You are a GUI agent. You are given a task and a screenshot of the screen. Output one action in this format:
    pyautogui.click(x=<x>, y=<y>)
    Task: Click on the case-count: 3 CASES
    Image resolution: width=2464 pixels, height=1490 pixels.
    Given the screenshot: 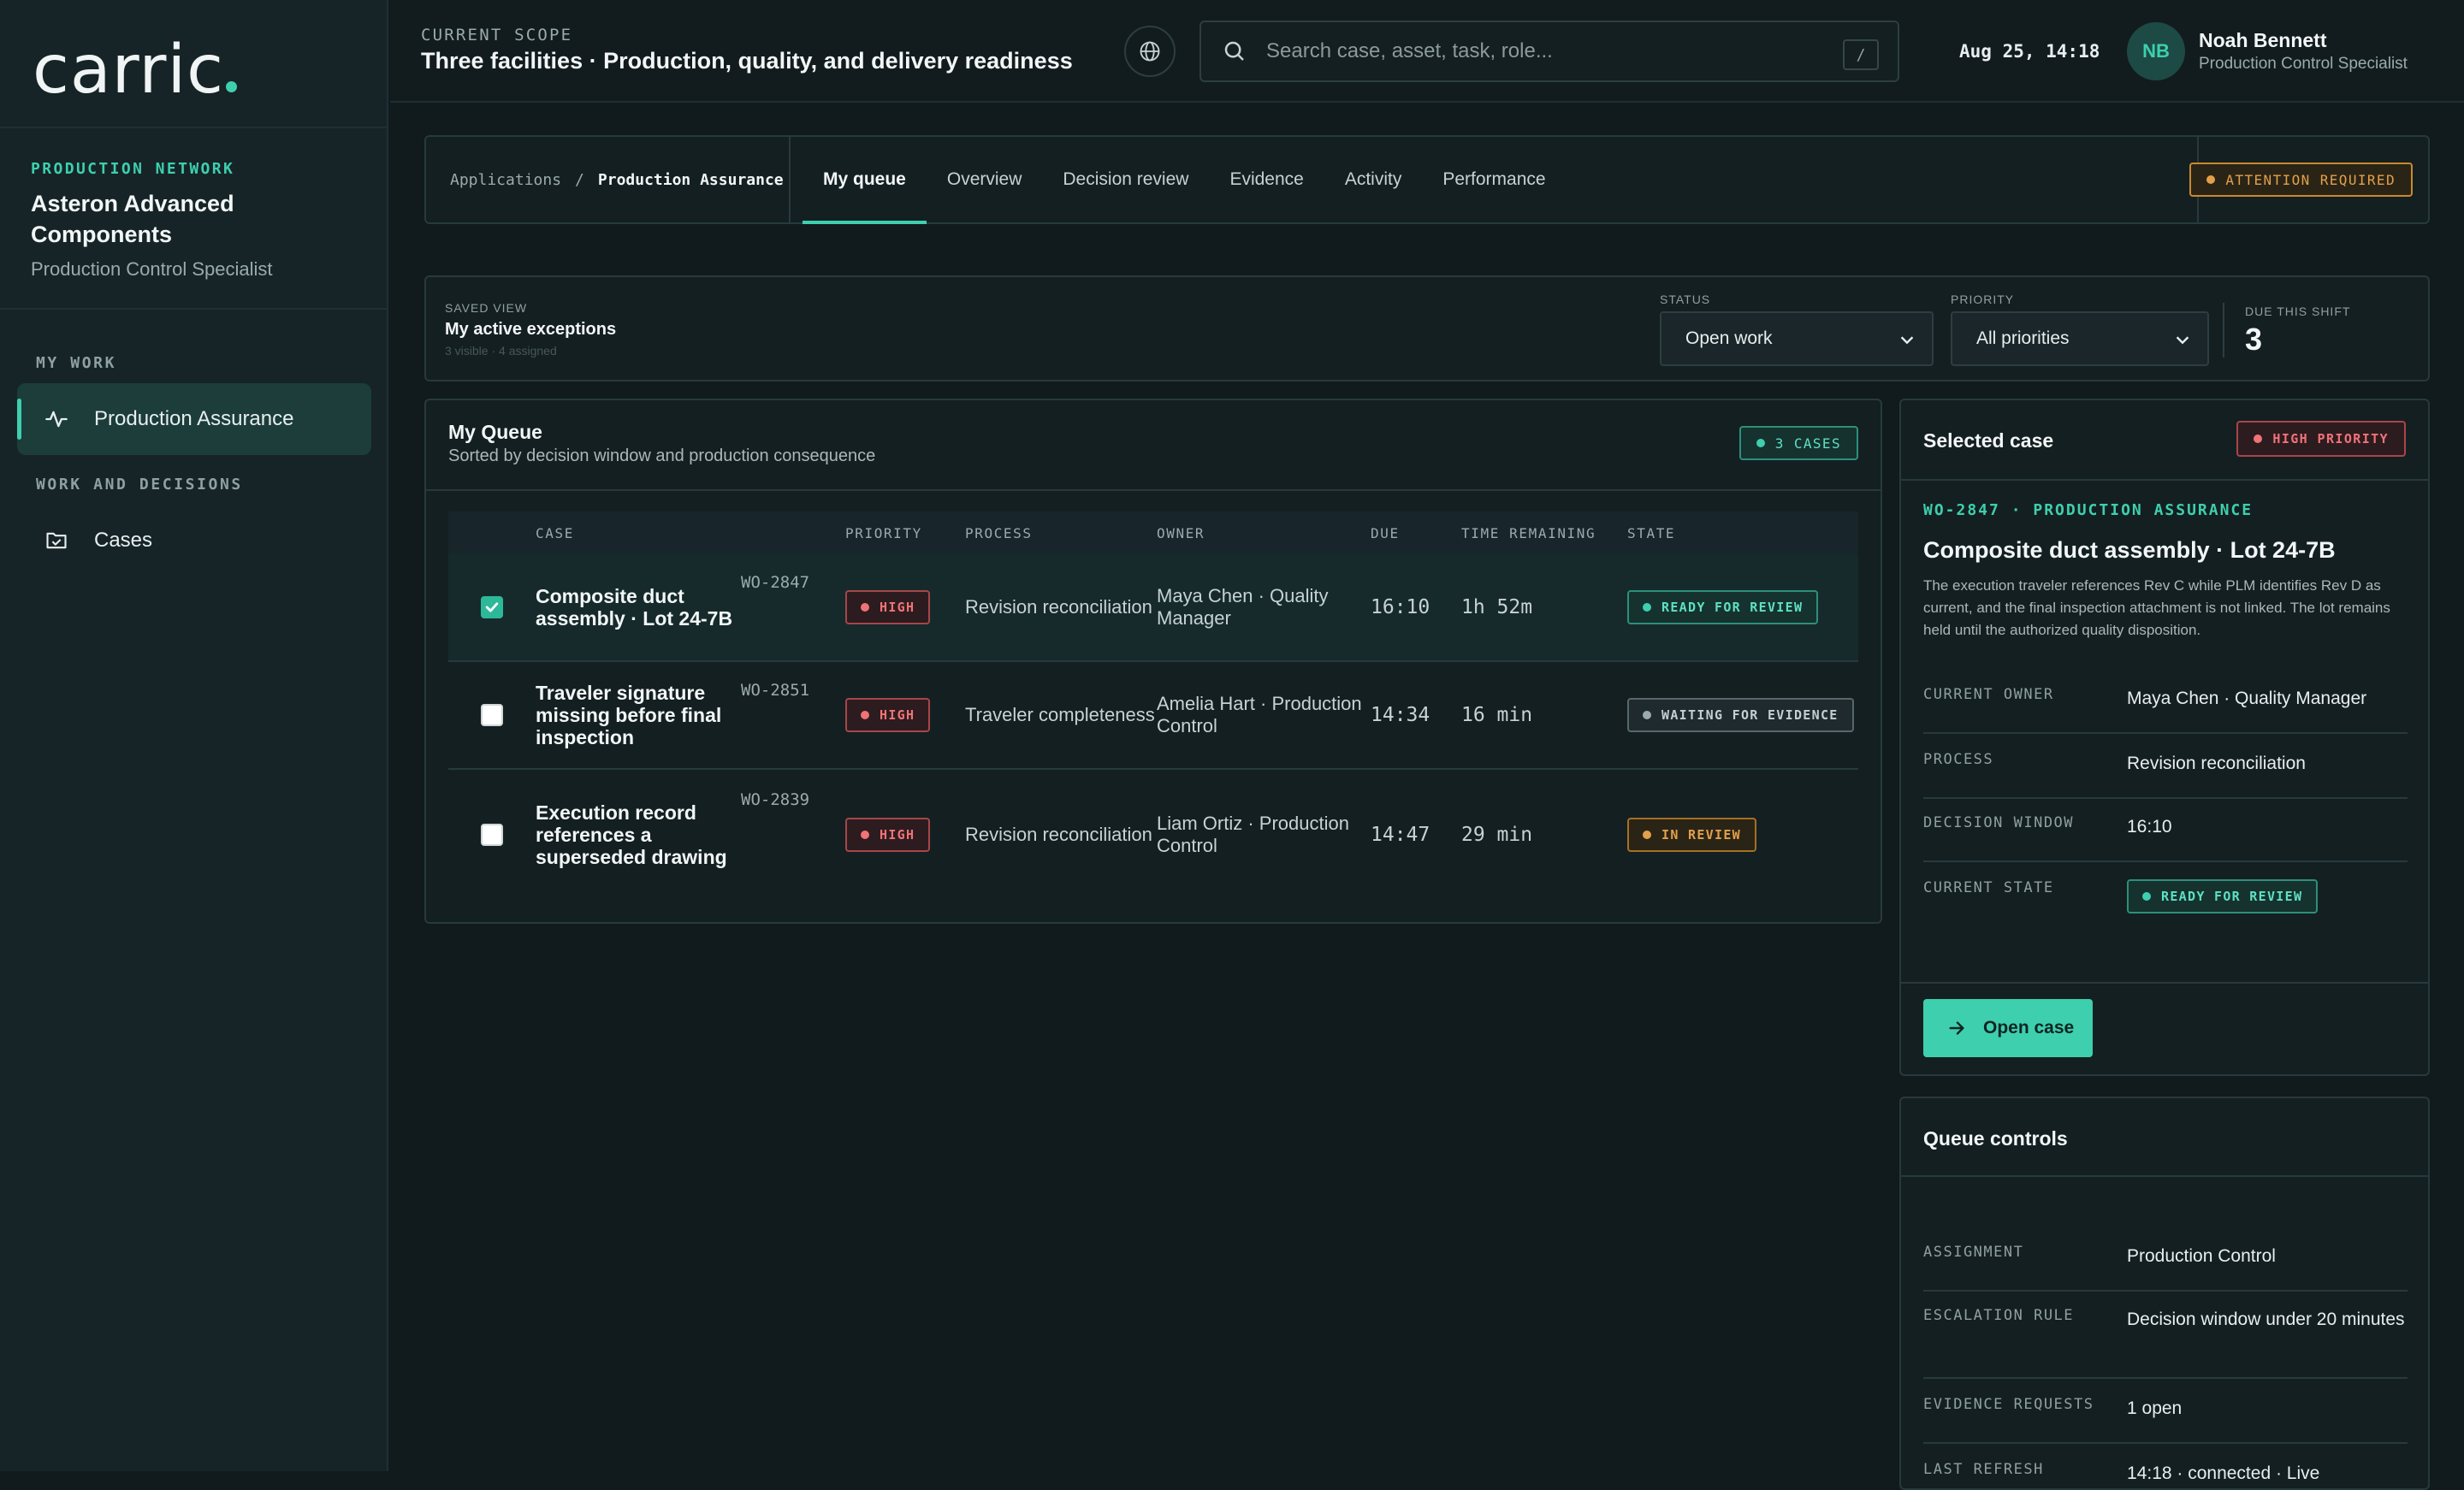 What is the action you would take?
    pyautogui.click(x=1807, y=444)
    